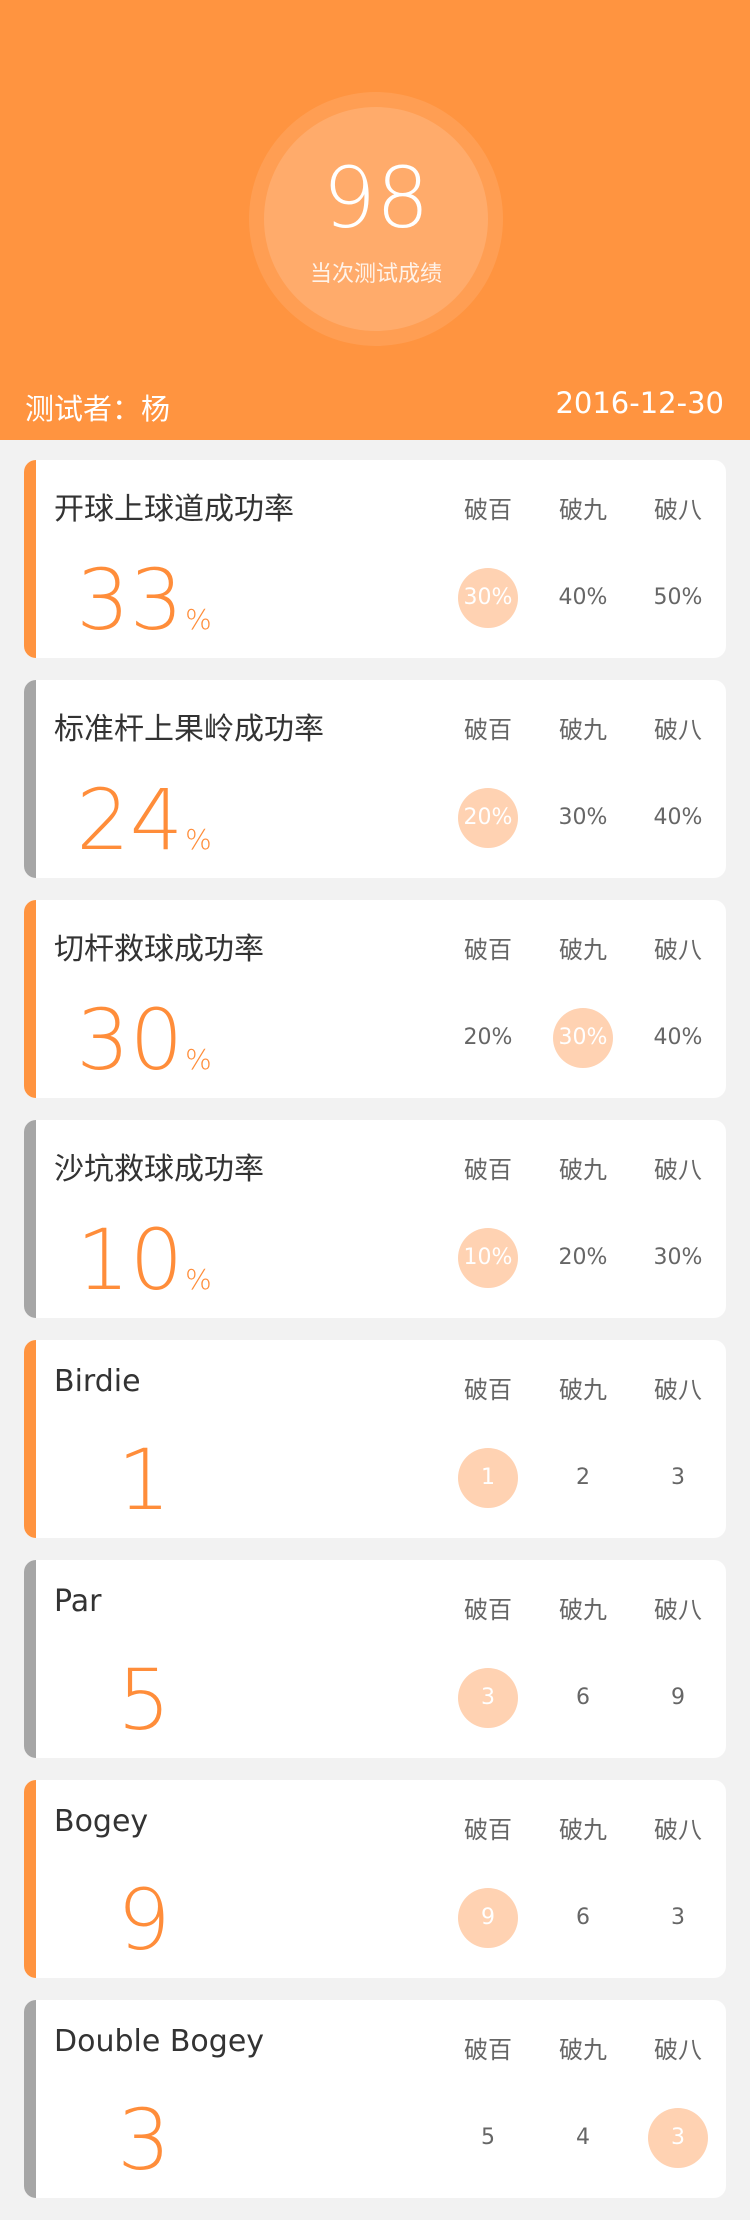 Image resolution: width=750 pixels, height=2220 pixels. Describe the element at coordinates (376, 198) in the screenshot. I see `score-value: 98` at that location.